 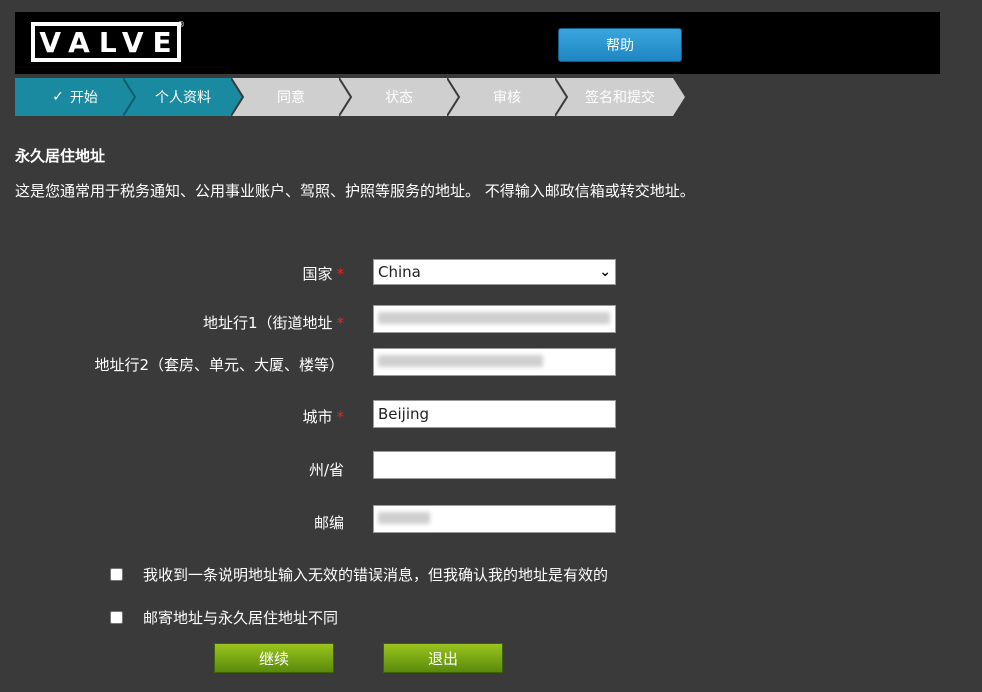 What do you see at coordinates (443, 658) in the screenshot?
I see `exit-button: 退出` at bounding box center [443, 658].